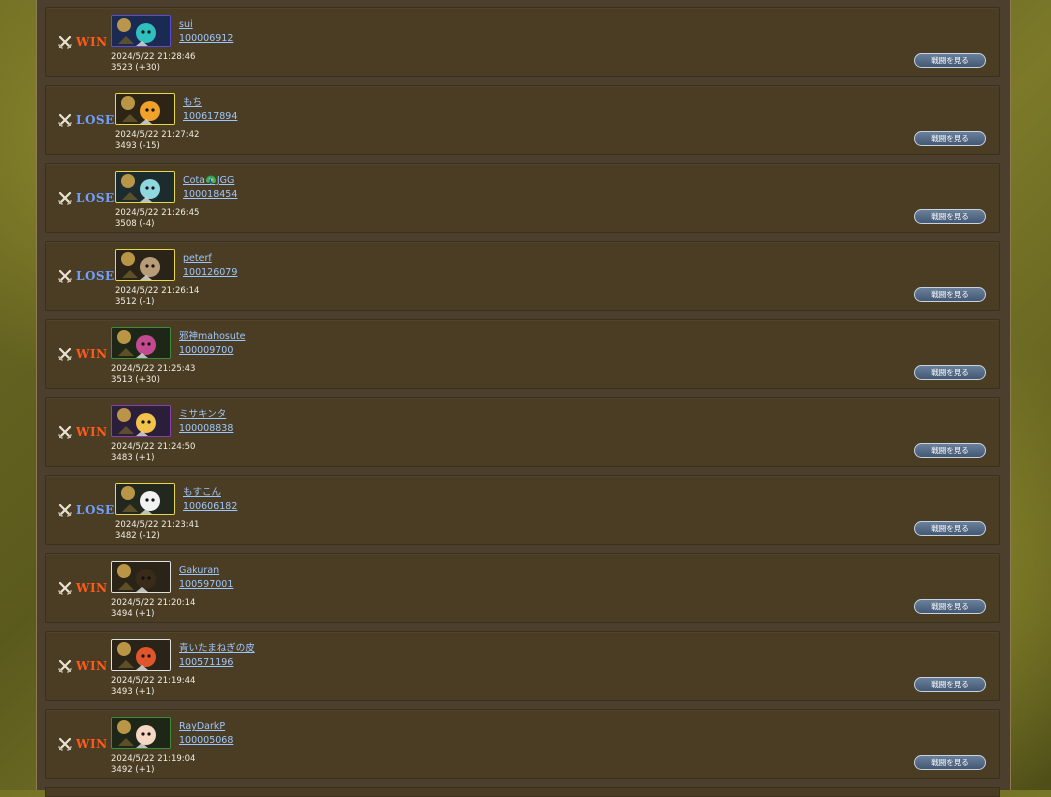 The height and width of the screenshot is (797, 1051). Describe the element at coordinates (206, 741) in the screenshot. I see `opponent-id-link: 100005068` at that location.